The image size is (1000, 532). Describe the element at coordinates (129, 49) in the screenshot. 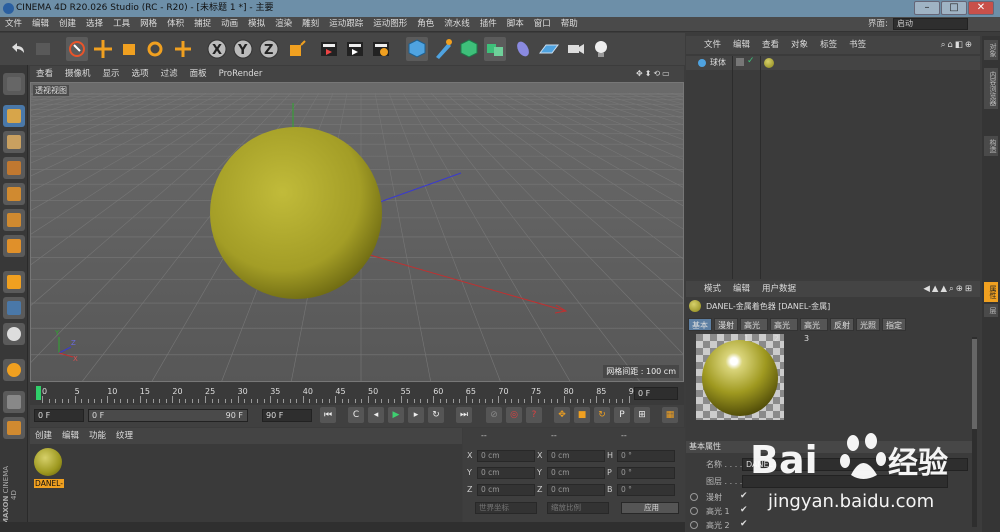

I see `scale-tool-button` at that location.